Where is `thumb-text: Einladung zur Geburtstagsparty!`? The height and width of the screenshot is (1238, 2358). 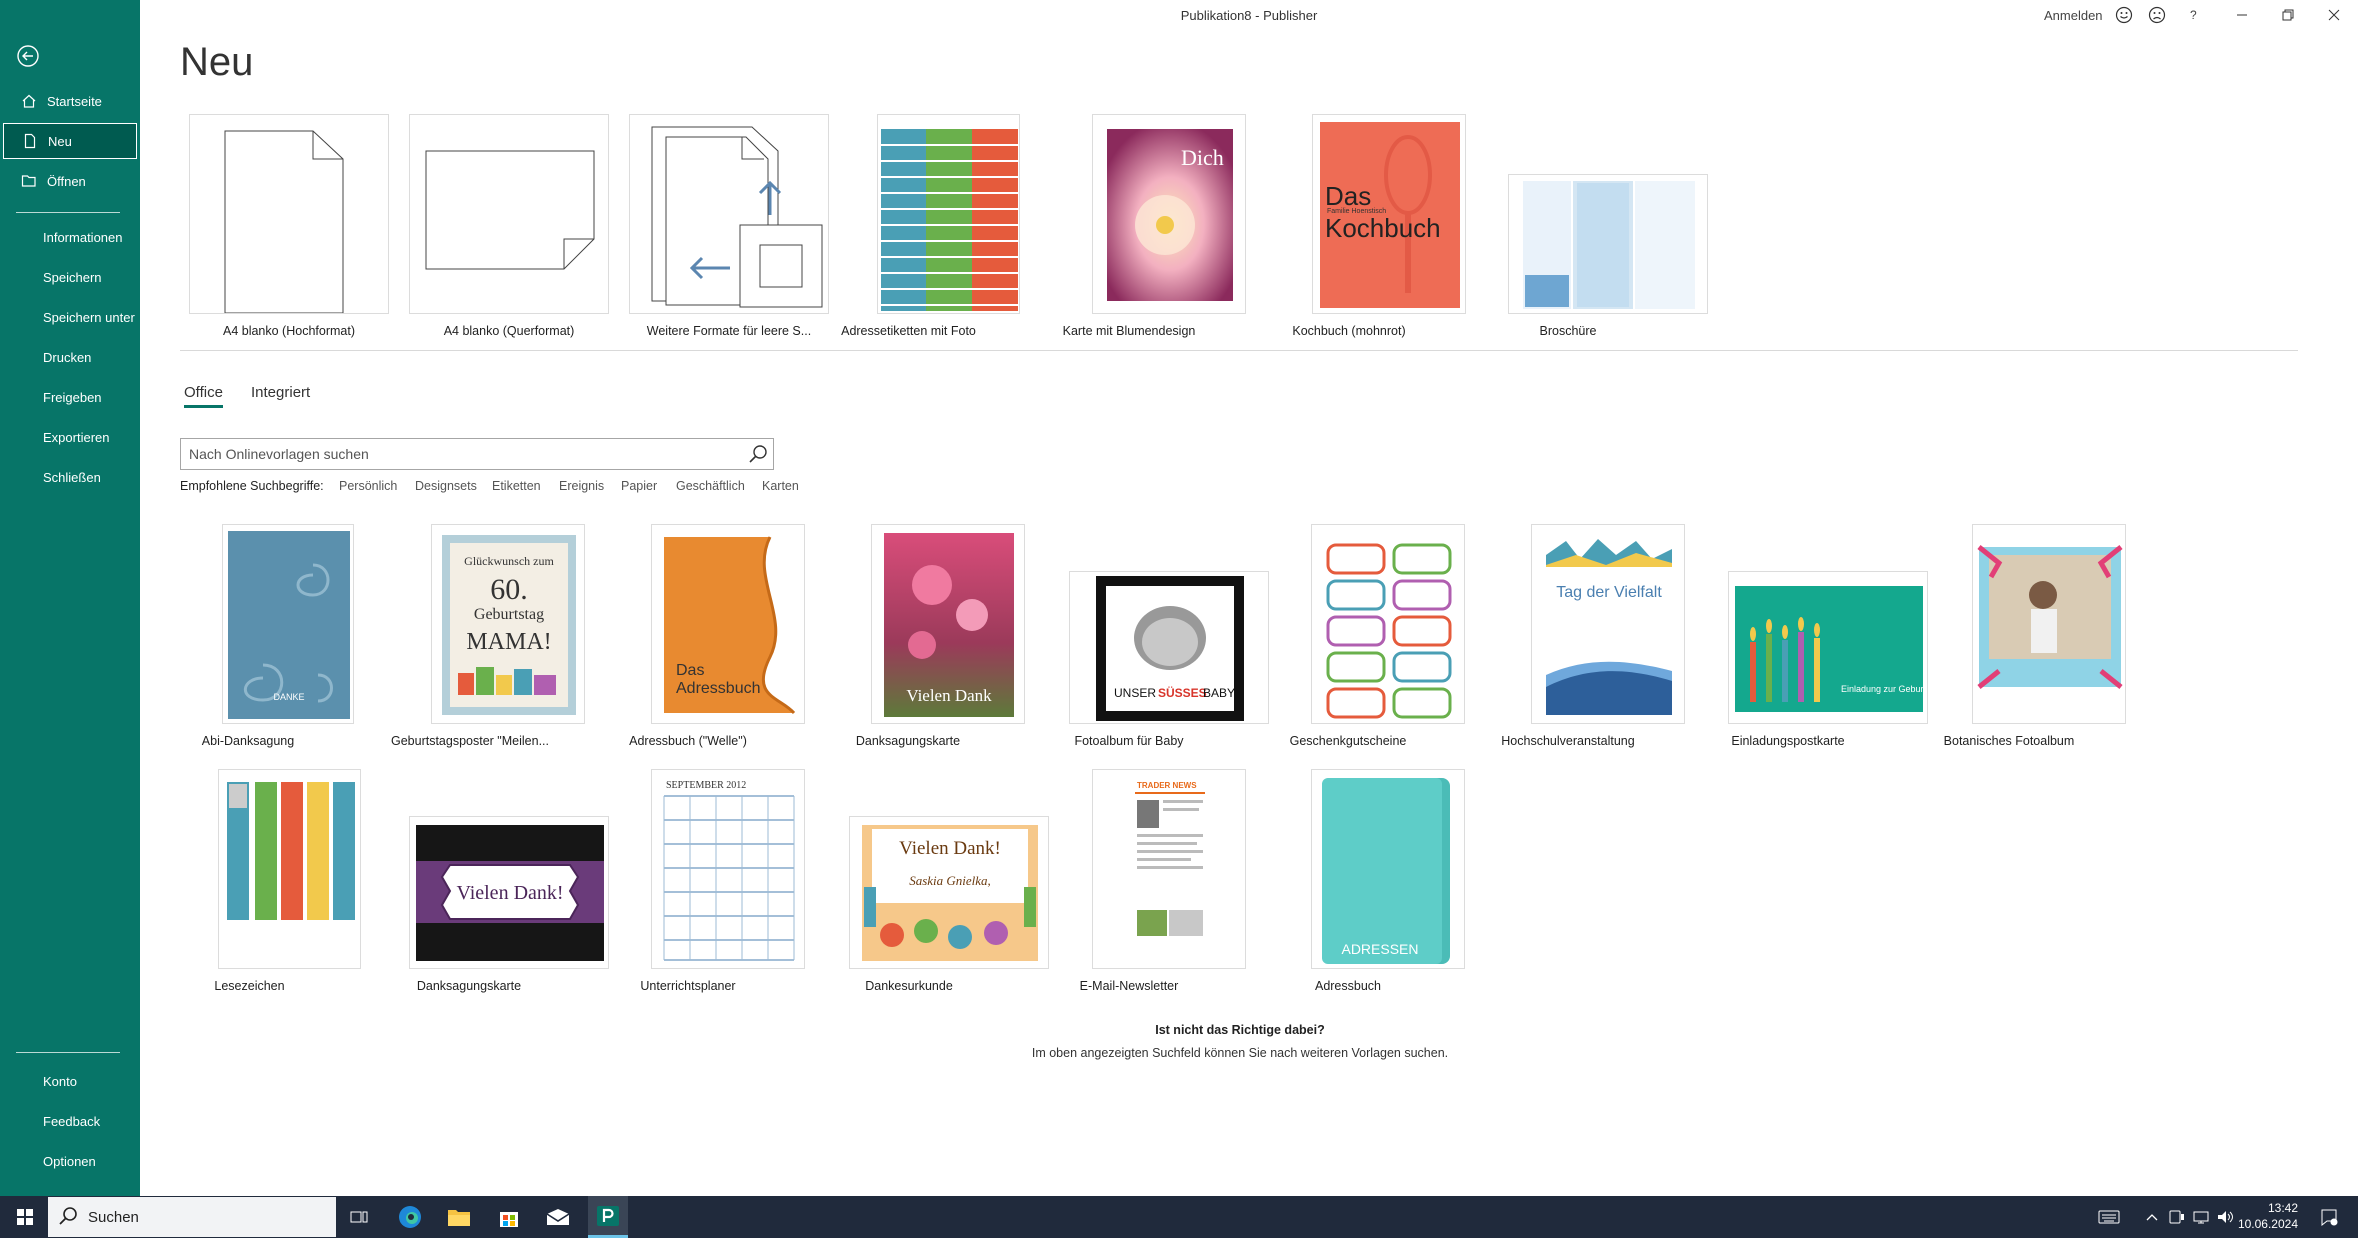 thumb-text: Einladung zur Geburtstagsparty! is located at coordinates (1884, 689).